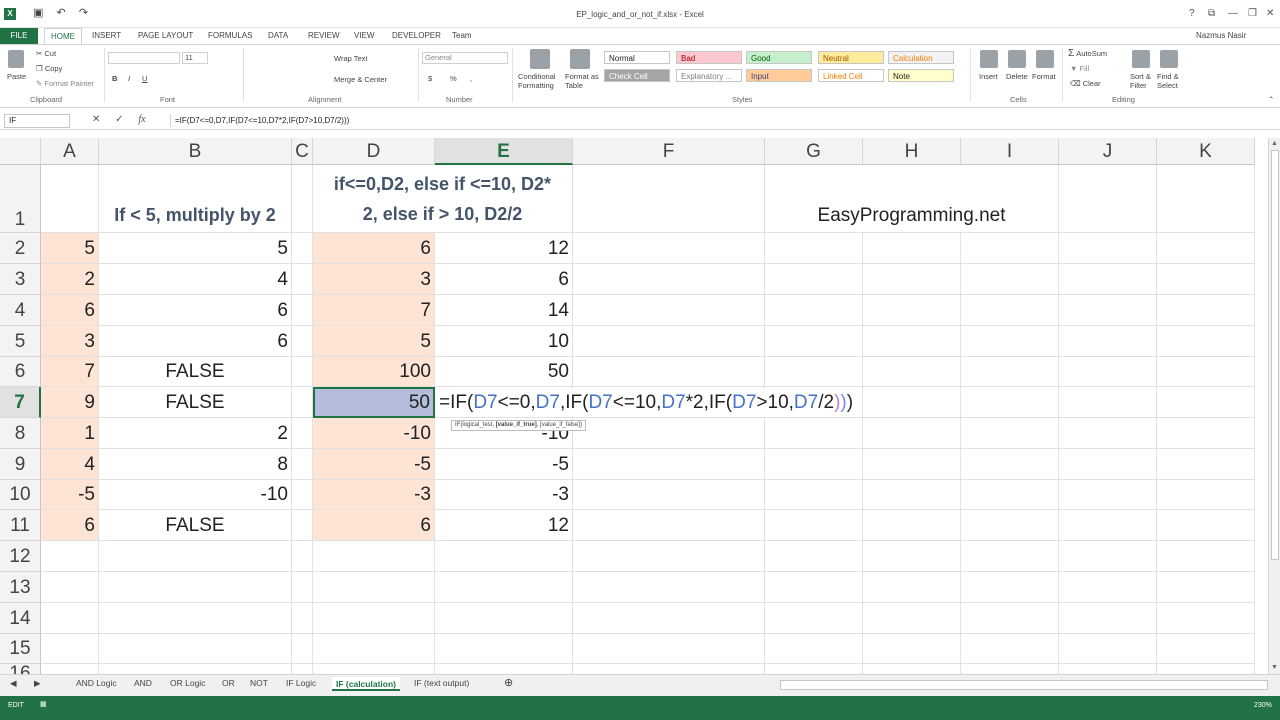 The image size is (1280, 720). What do you see at coordinates (453, 78) in the screenshot?
I see `percent-button: %` at bounding box center [453, 78].